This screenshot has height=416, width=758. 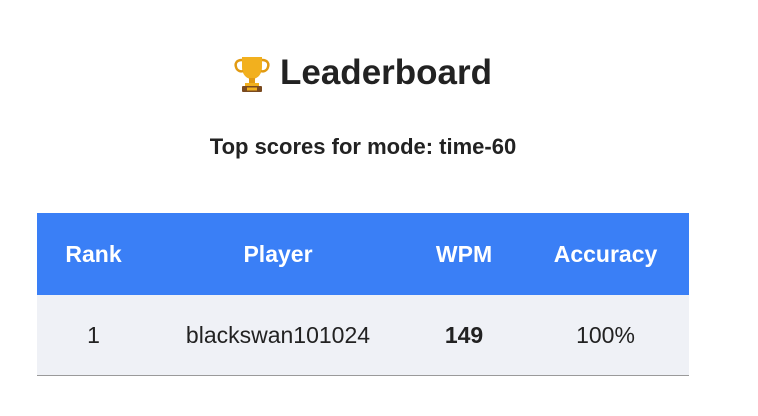 I want to click on column-header-rank: Rank, so click(x=93, y=254).